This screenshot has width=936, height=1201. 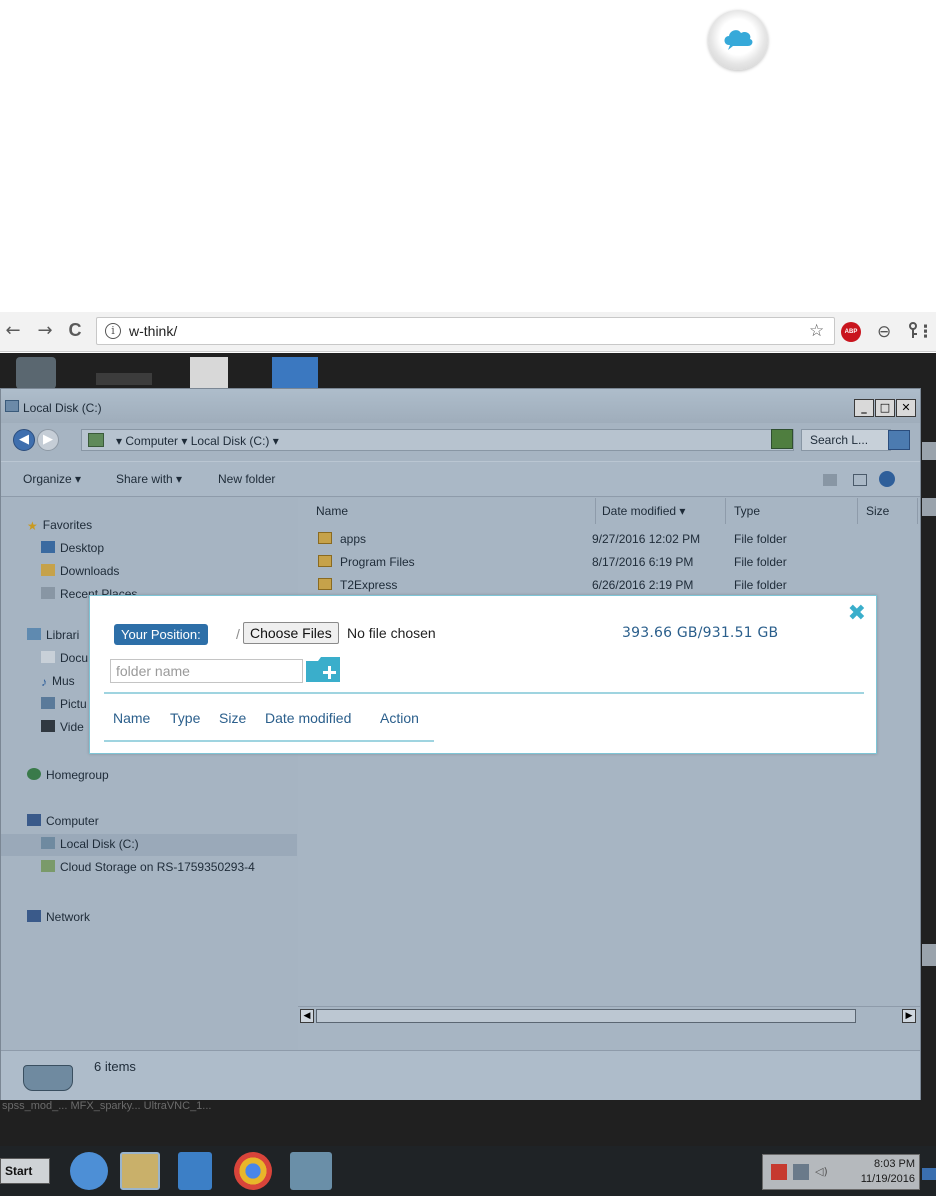 What do you see at coordinates (269, 741) in the screenshot?
I see `table-header-underline` at bounding box center [269, 741].